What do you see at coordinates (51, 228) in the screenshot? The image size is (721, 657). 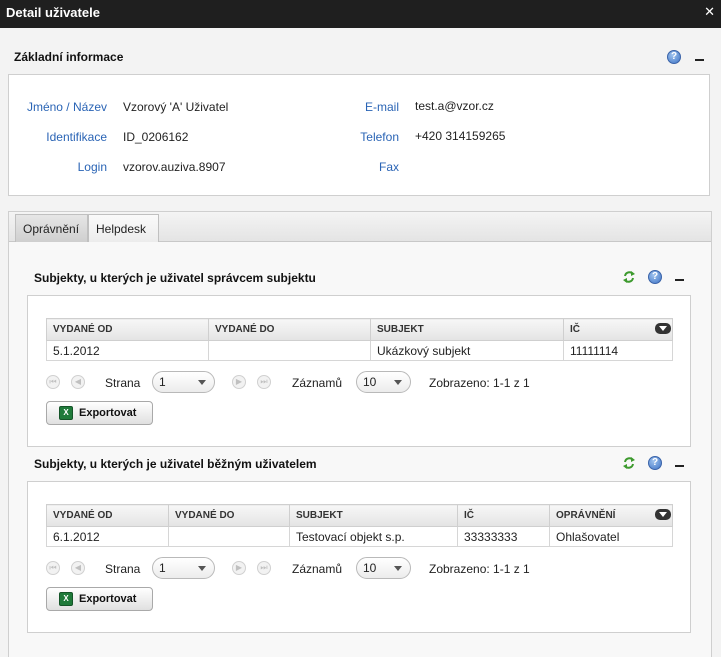 I see `tab-opravneni: Oprávnění` at bounding box center [51, 228].